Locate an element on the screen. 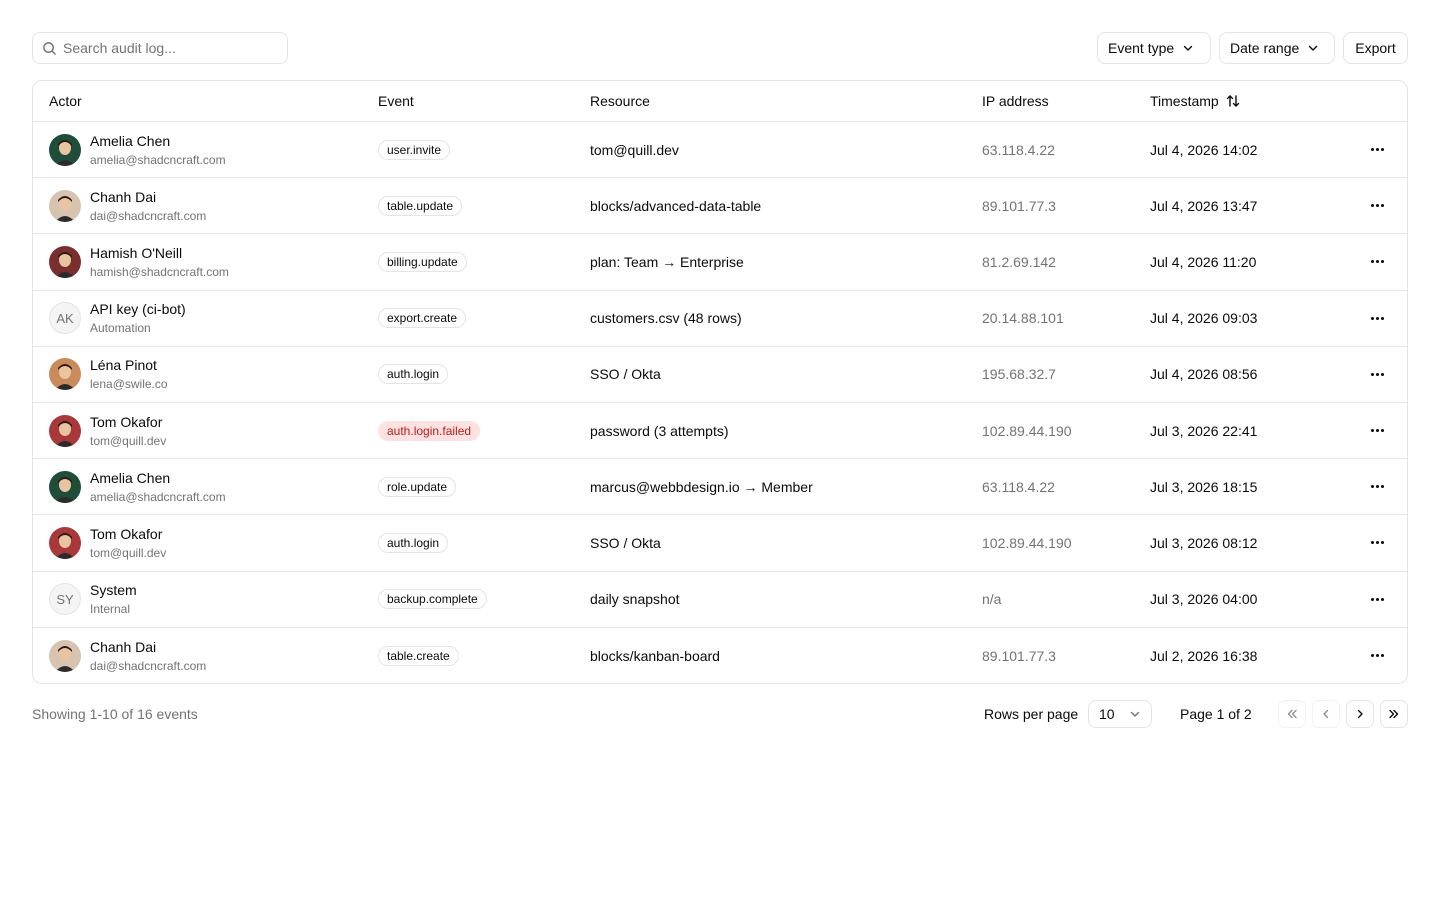 The height and width of the screenshot is (900, 1440). chevron-down-icon is located at coordinates (1135, 714).